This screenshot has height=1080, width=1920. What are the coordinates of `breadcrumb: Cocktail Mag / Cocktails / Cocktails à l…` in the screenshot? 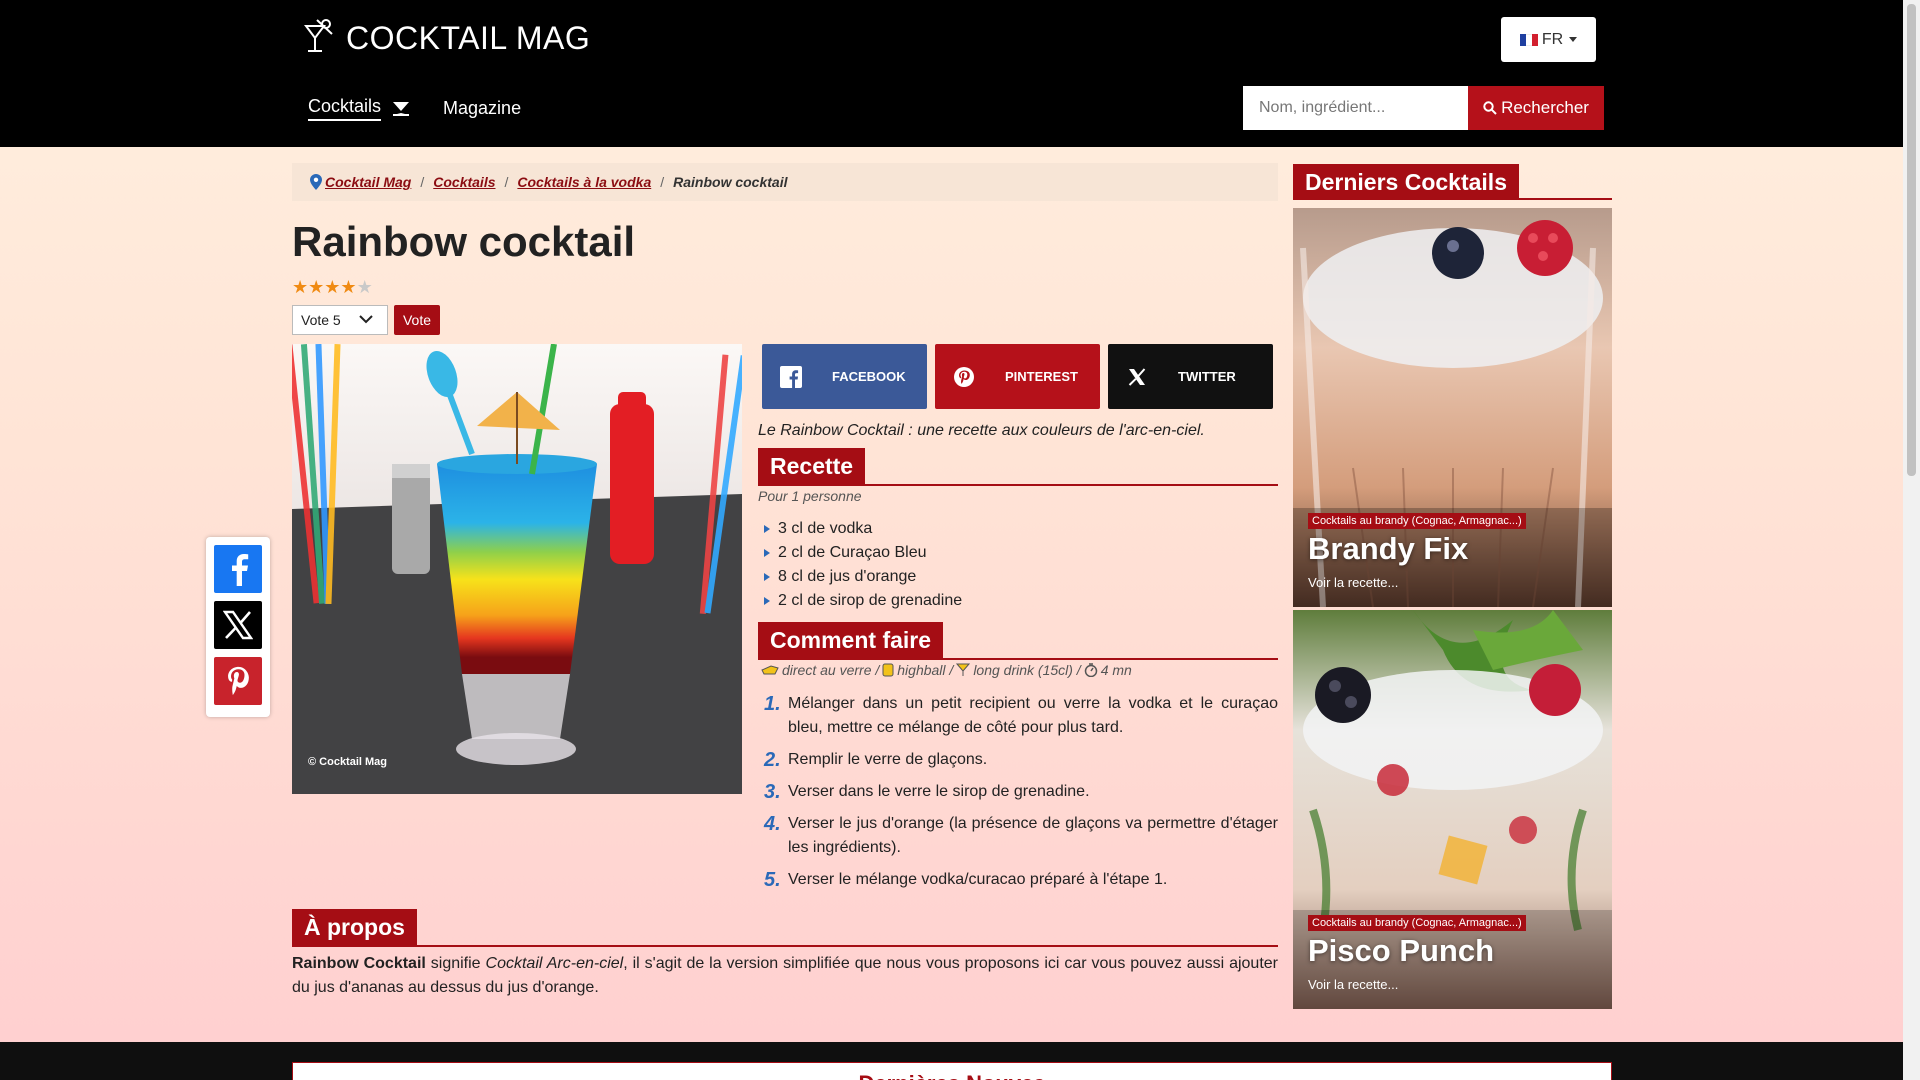 It's located at (785, 182).